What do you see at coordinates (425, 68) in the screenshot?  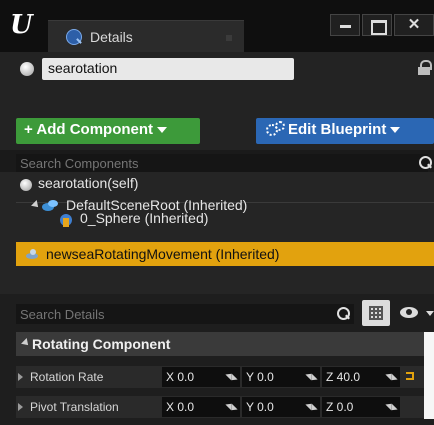 I see `lock-icon` at bounding box center [425, 68].